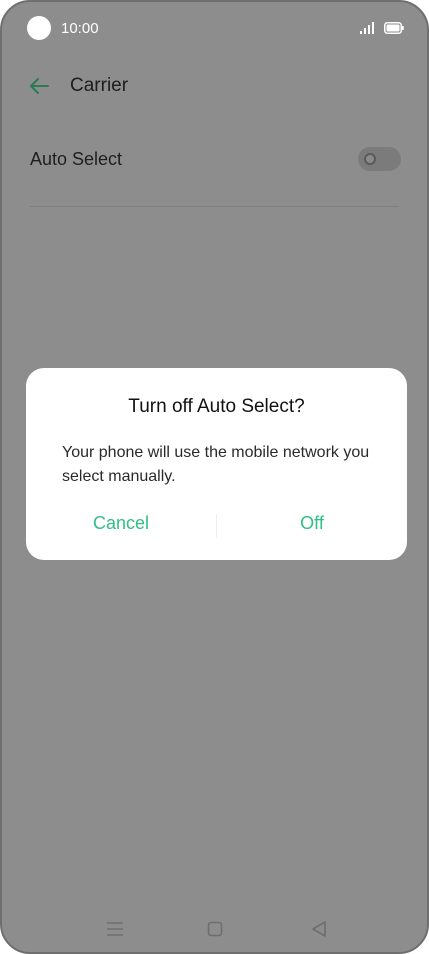  Describe the element at coordinates (39, 28) in the screenshot. I see `camera-cutout` at that location.